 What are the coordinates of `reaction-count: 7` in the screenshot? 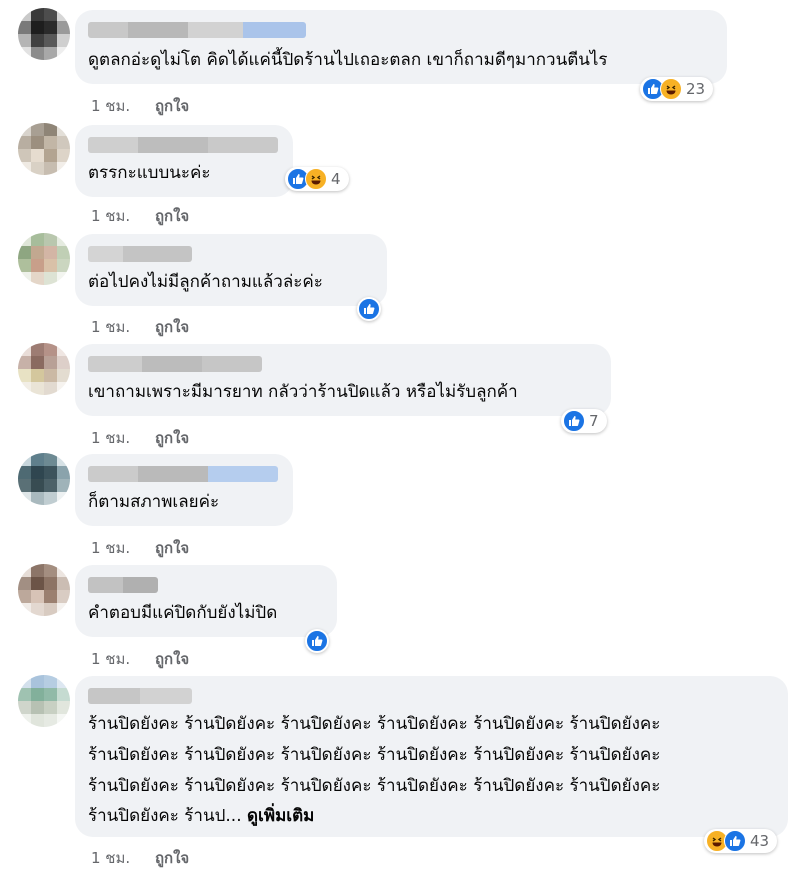 It's located at (594, 421).